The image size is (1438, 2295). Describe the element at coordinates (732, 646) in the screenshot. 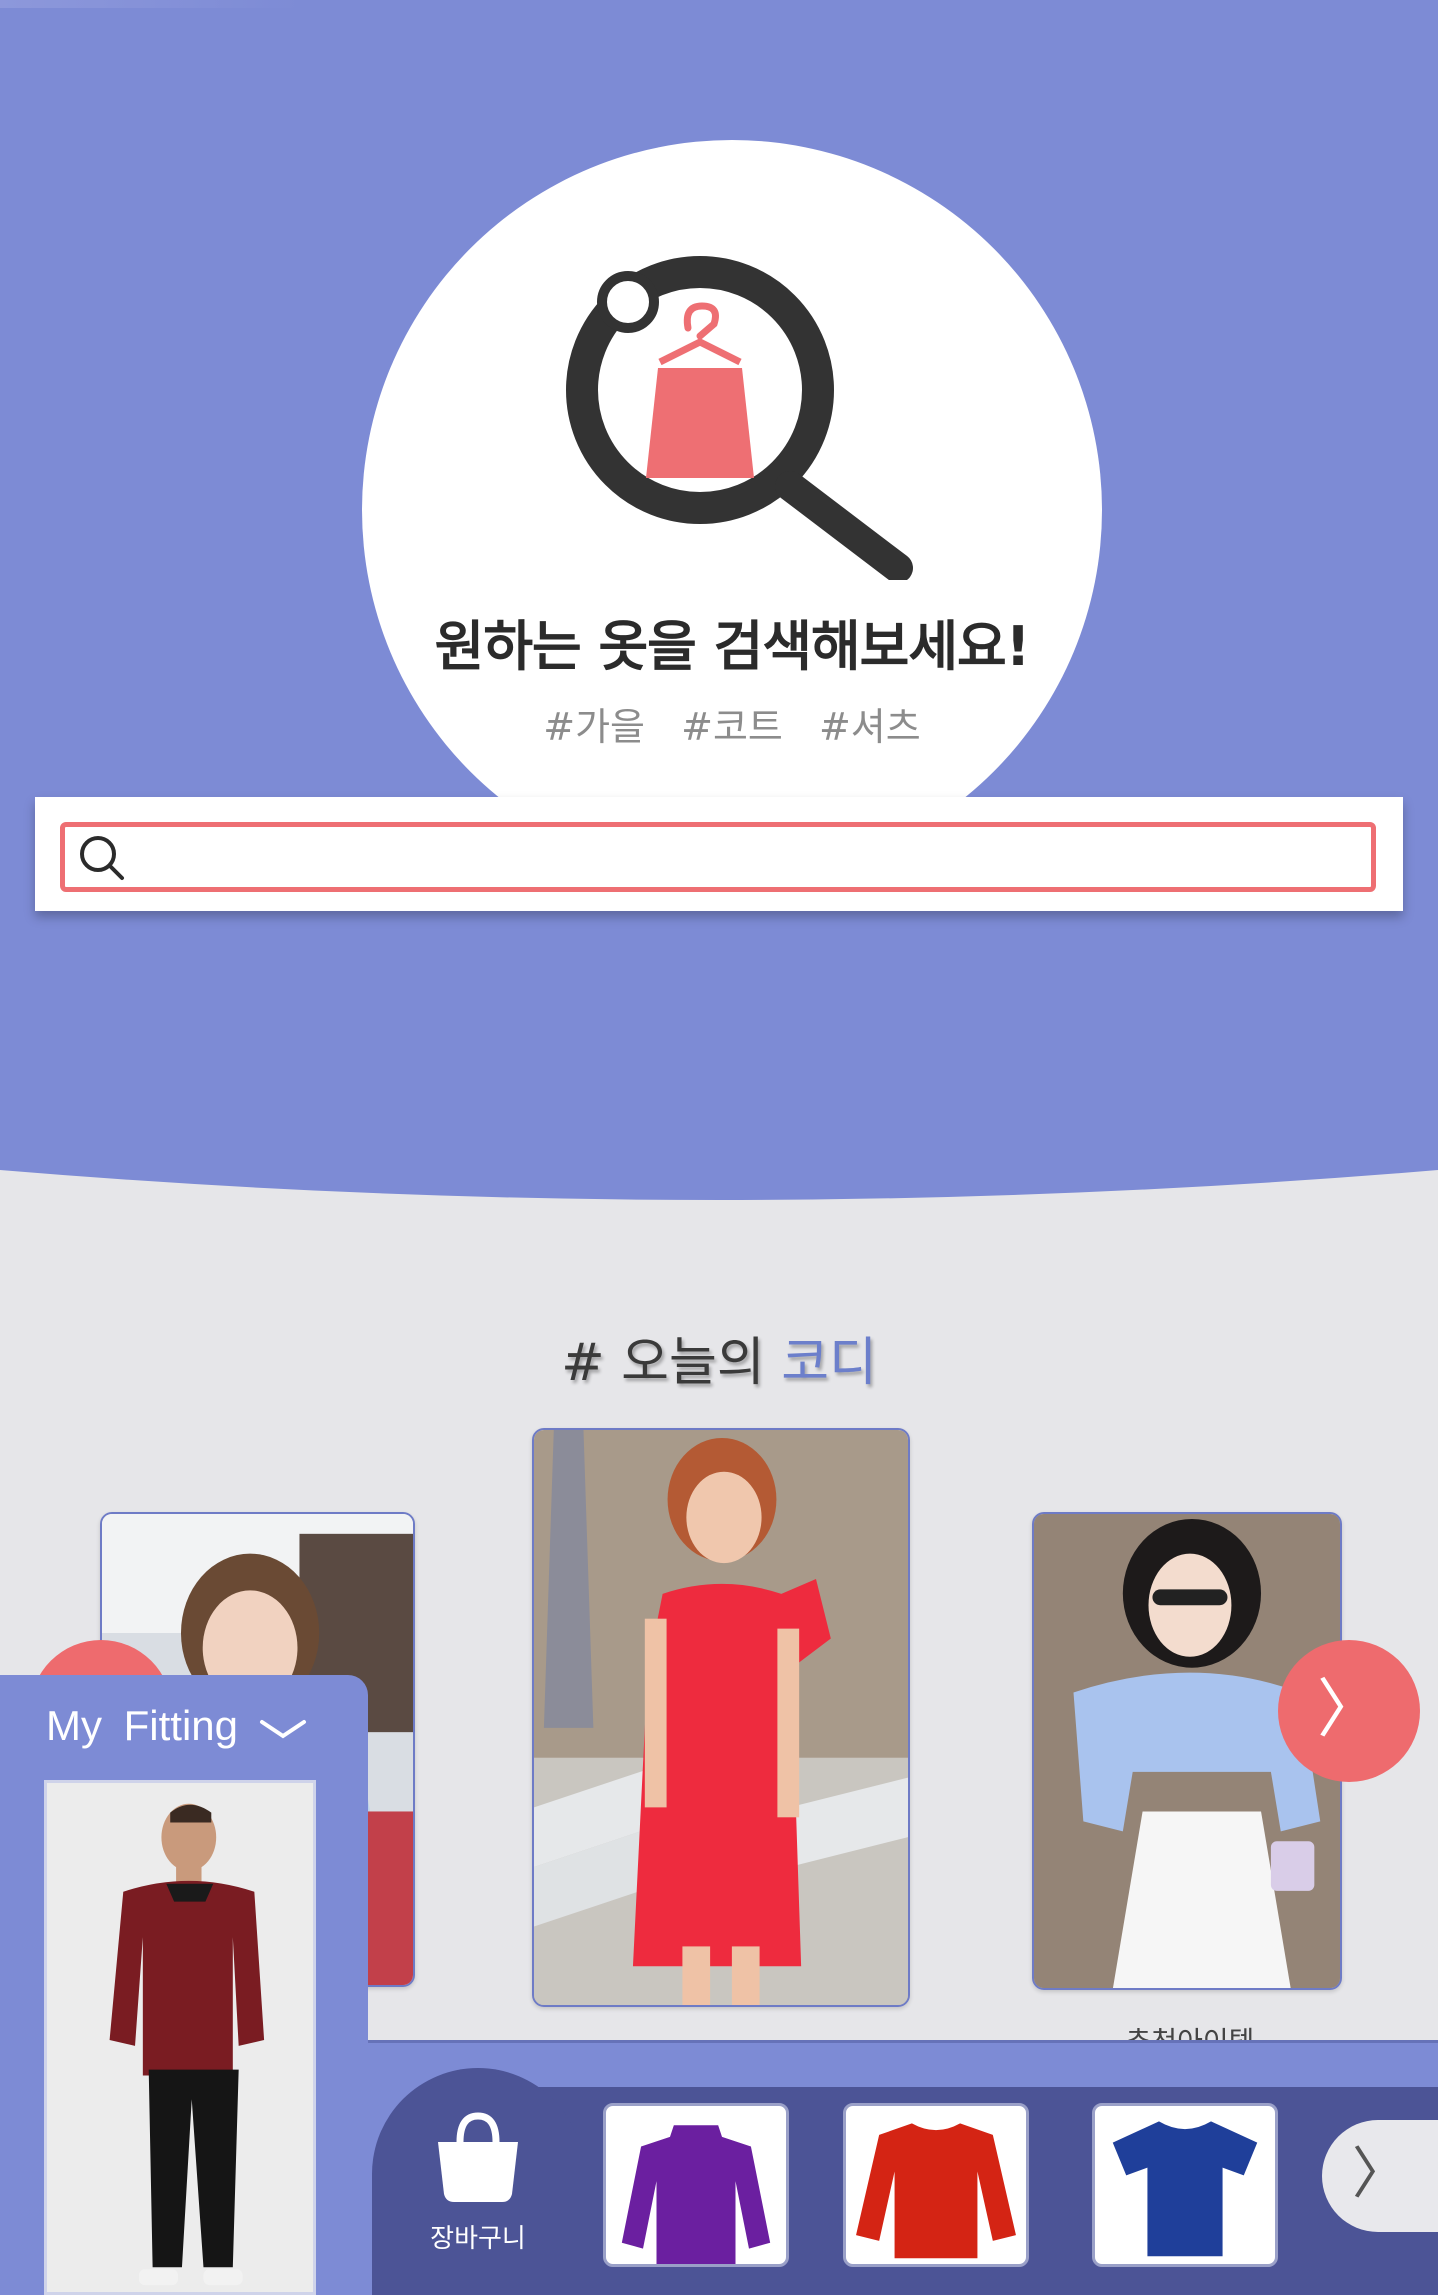

I see `hero-title: 원하는 옷을 검색해보세요!` at that location.